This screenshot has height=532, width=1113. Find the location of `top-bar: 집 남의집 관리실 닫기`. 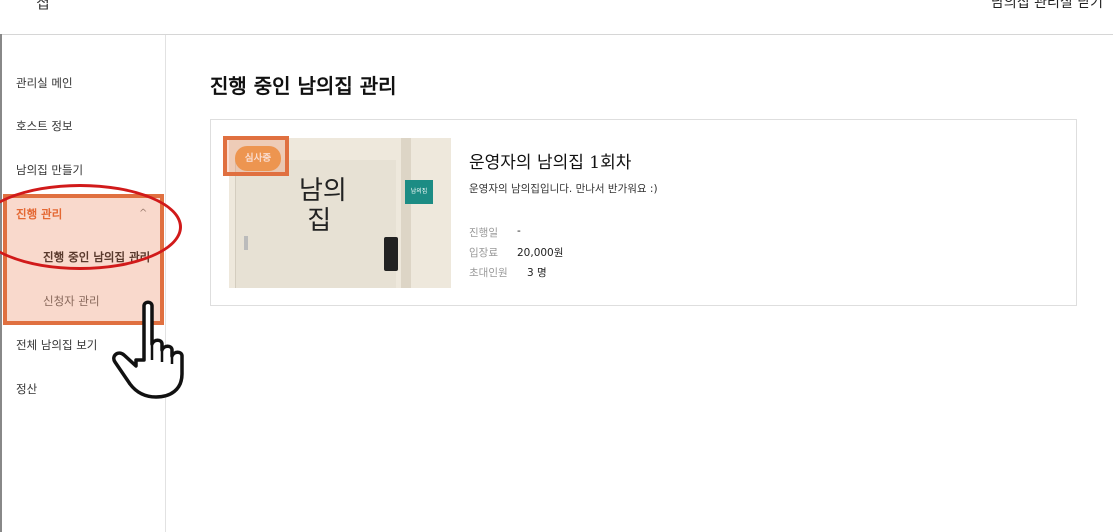

top-bar: 집 남의집 관리실 닫기 is located at coordinates (556, 17).